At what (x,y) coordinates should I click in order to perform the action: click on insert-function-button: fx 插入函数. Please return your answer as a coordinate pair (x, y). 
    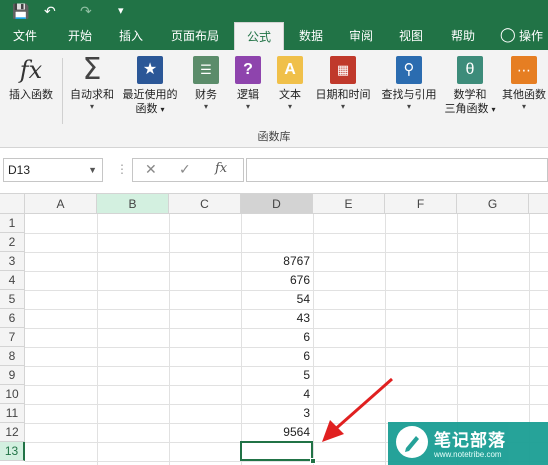
    Looking at the image, I should click on (31, 79).